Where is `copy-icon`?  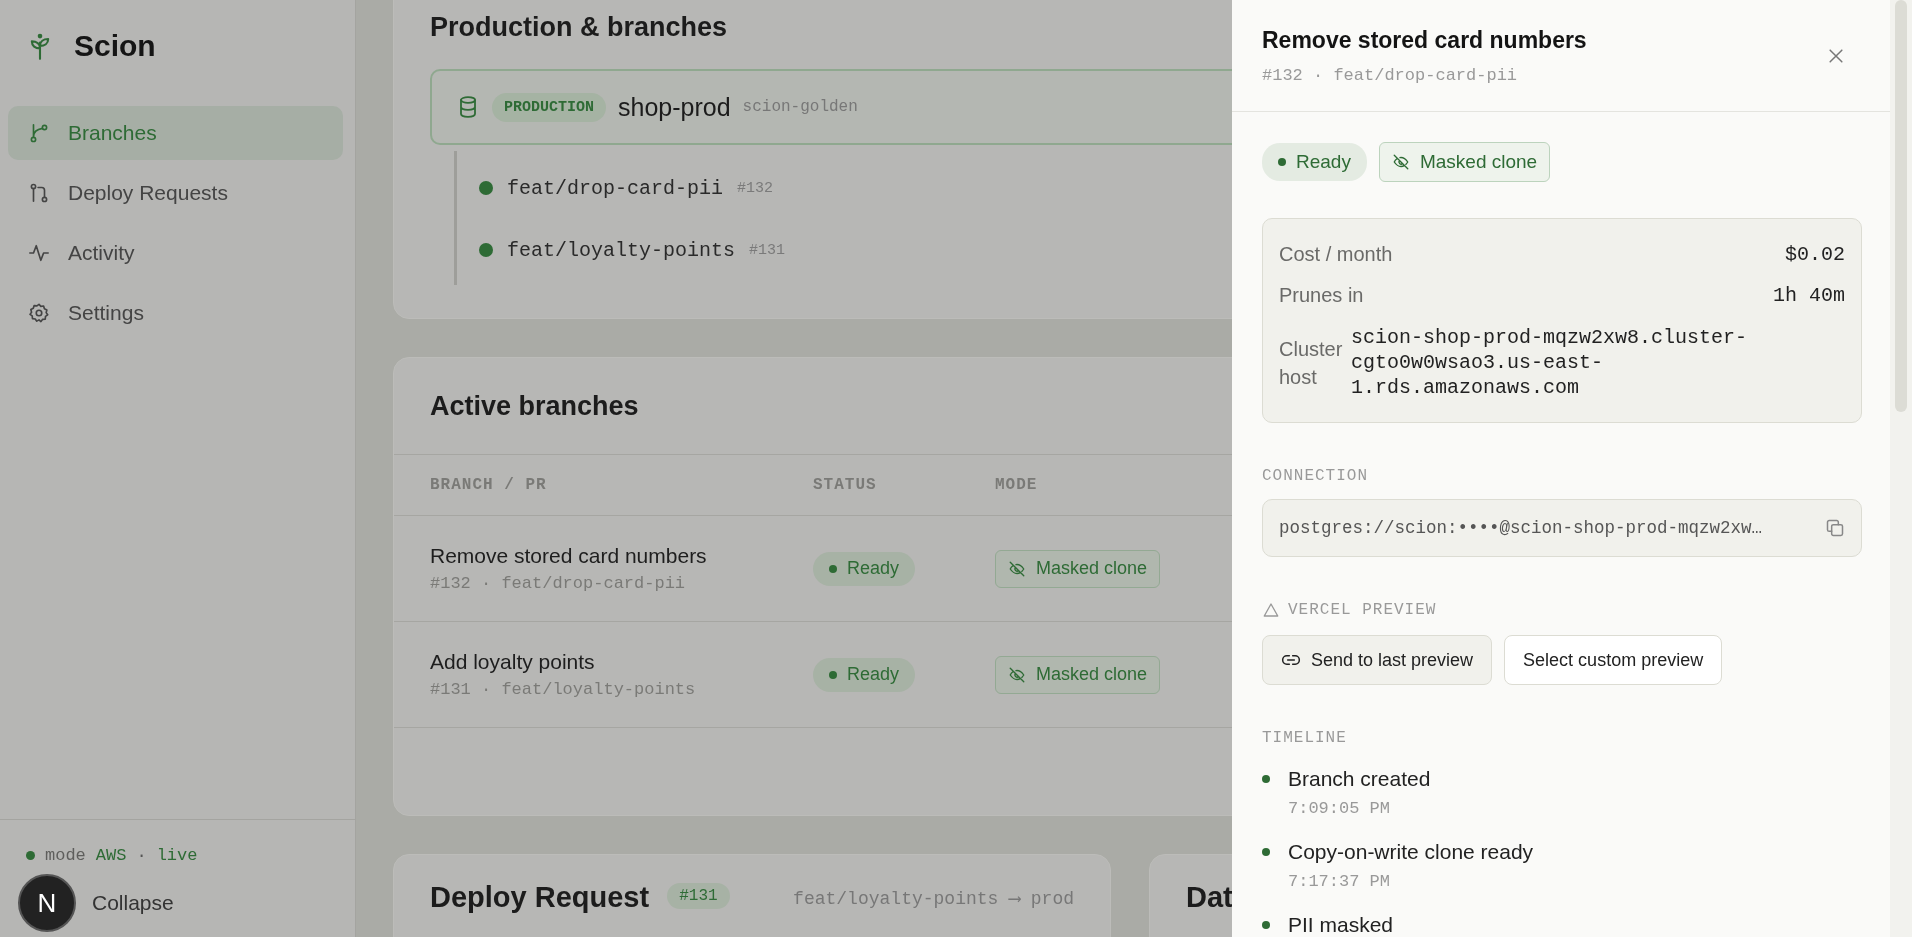 copy-icon is located at coordinates (1835, 528).